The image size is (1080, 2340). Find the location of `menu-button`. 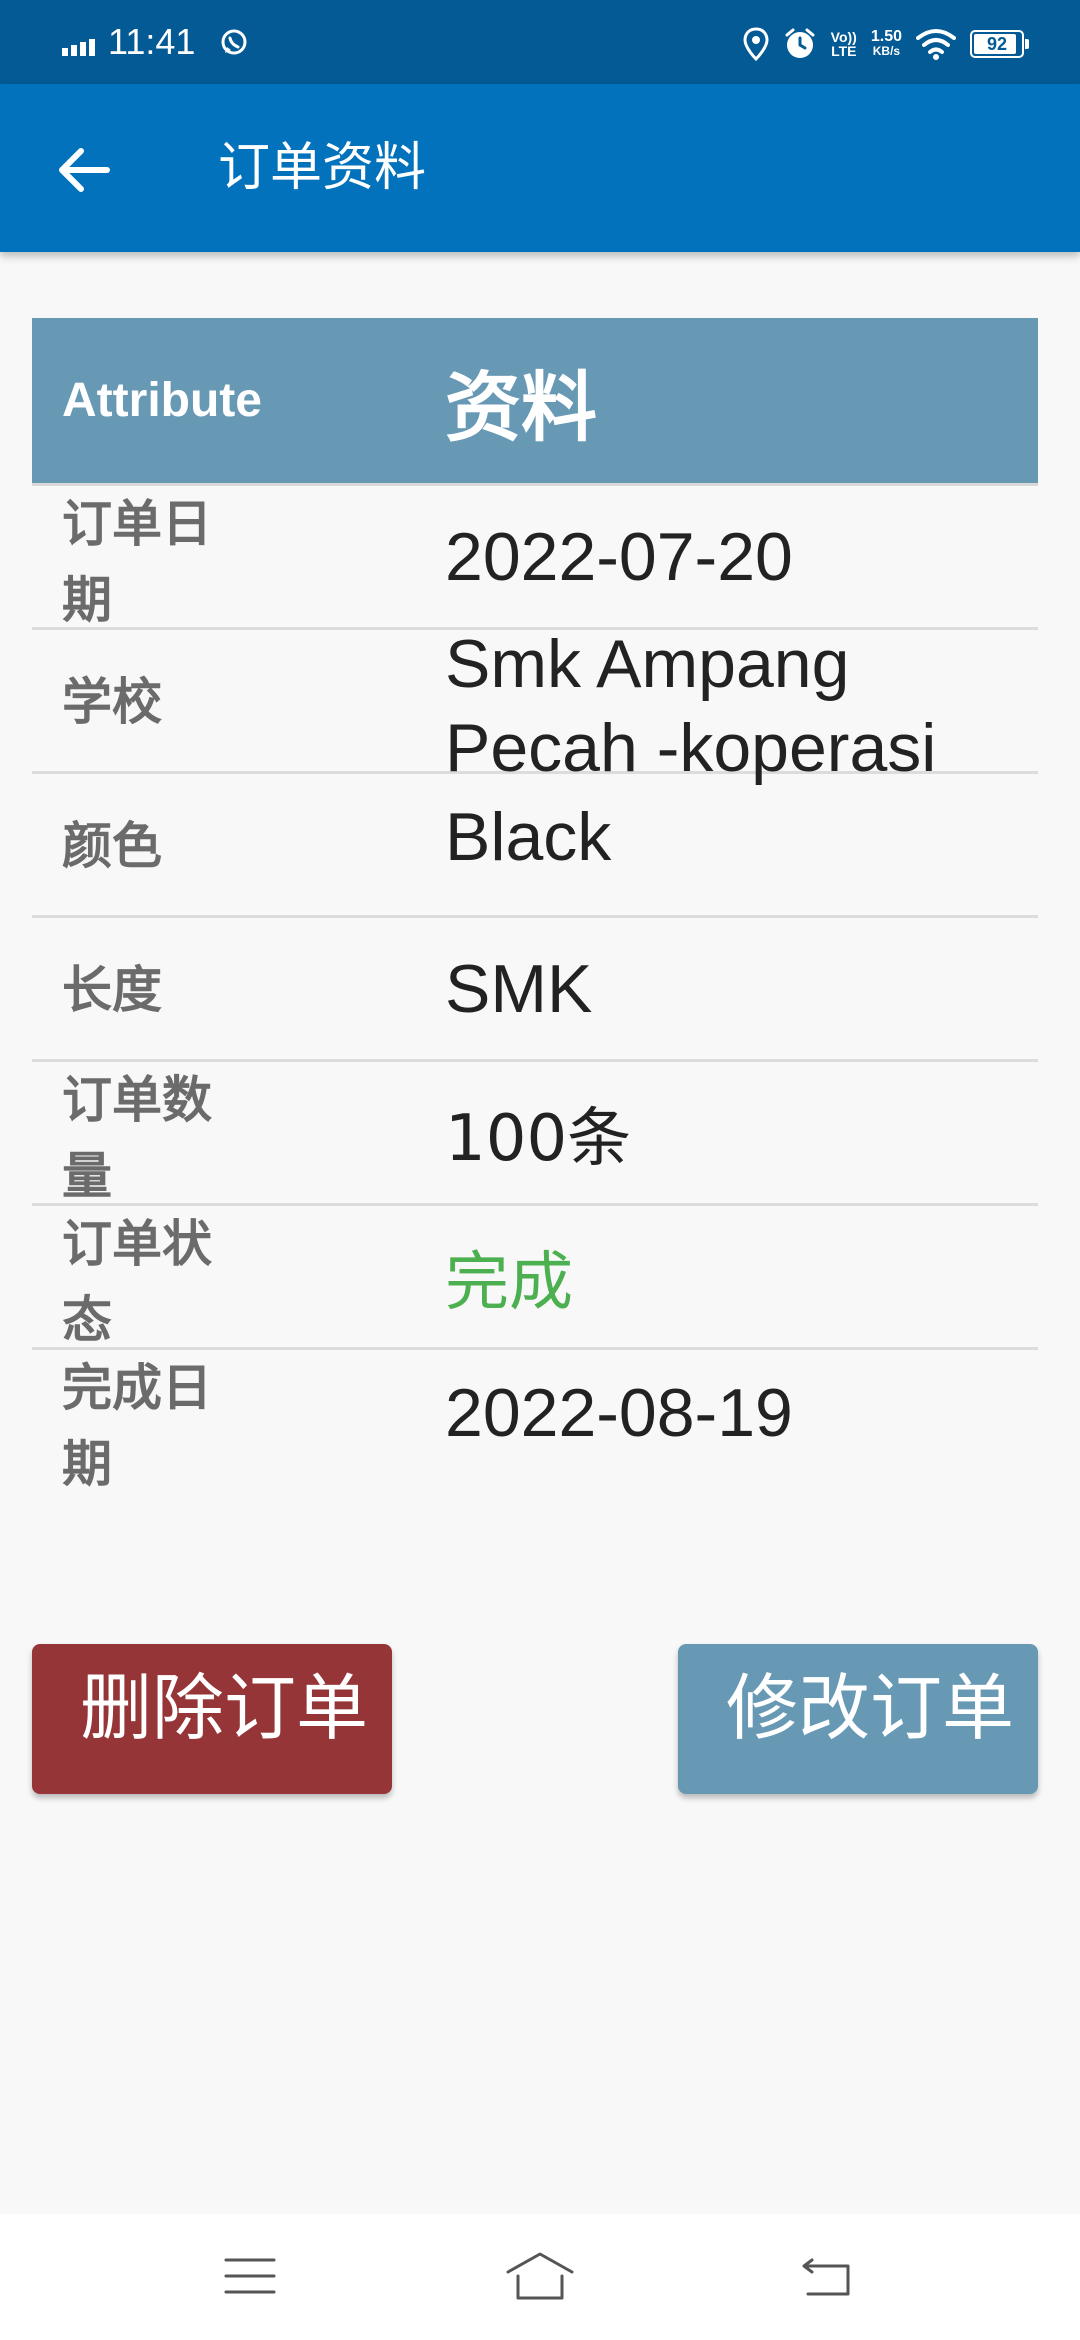

menu-button is located at coordinates (250, 2276).